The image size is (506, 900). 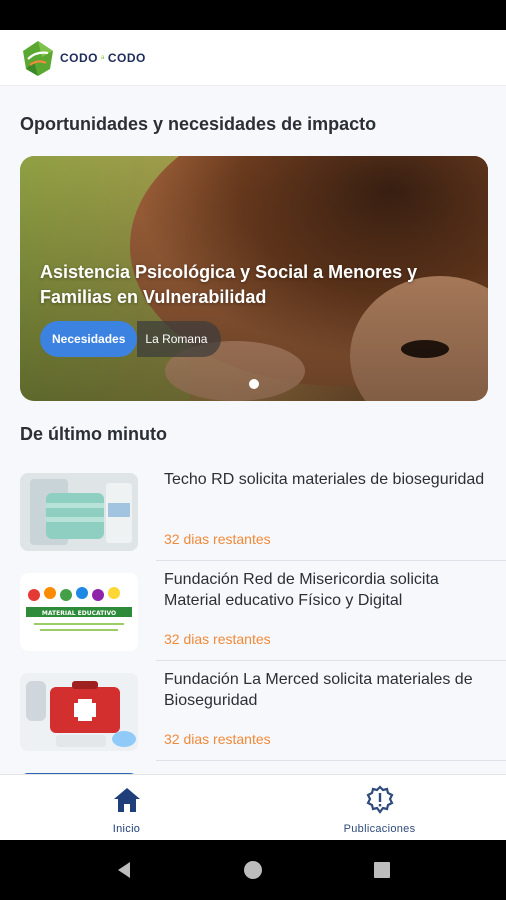 I want to click on brand-wordmark: CODO a CODO, so click(x=103, y=58).